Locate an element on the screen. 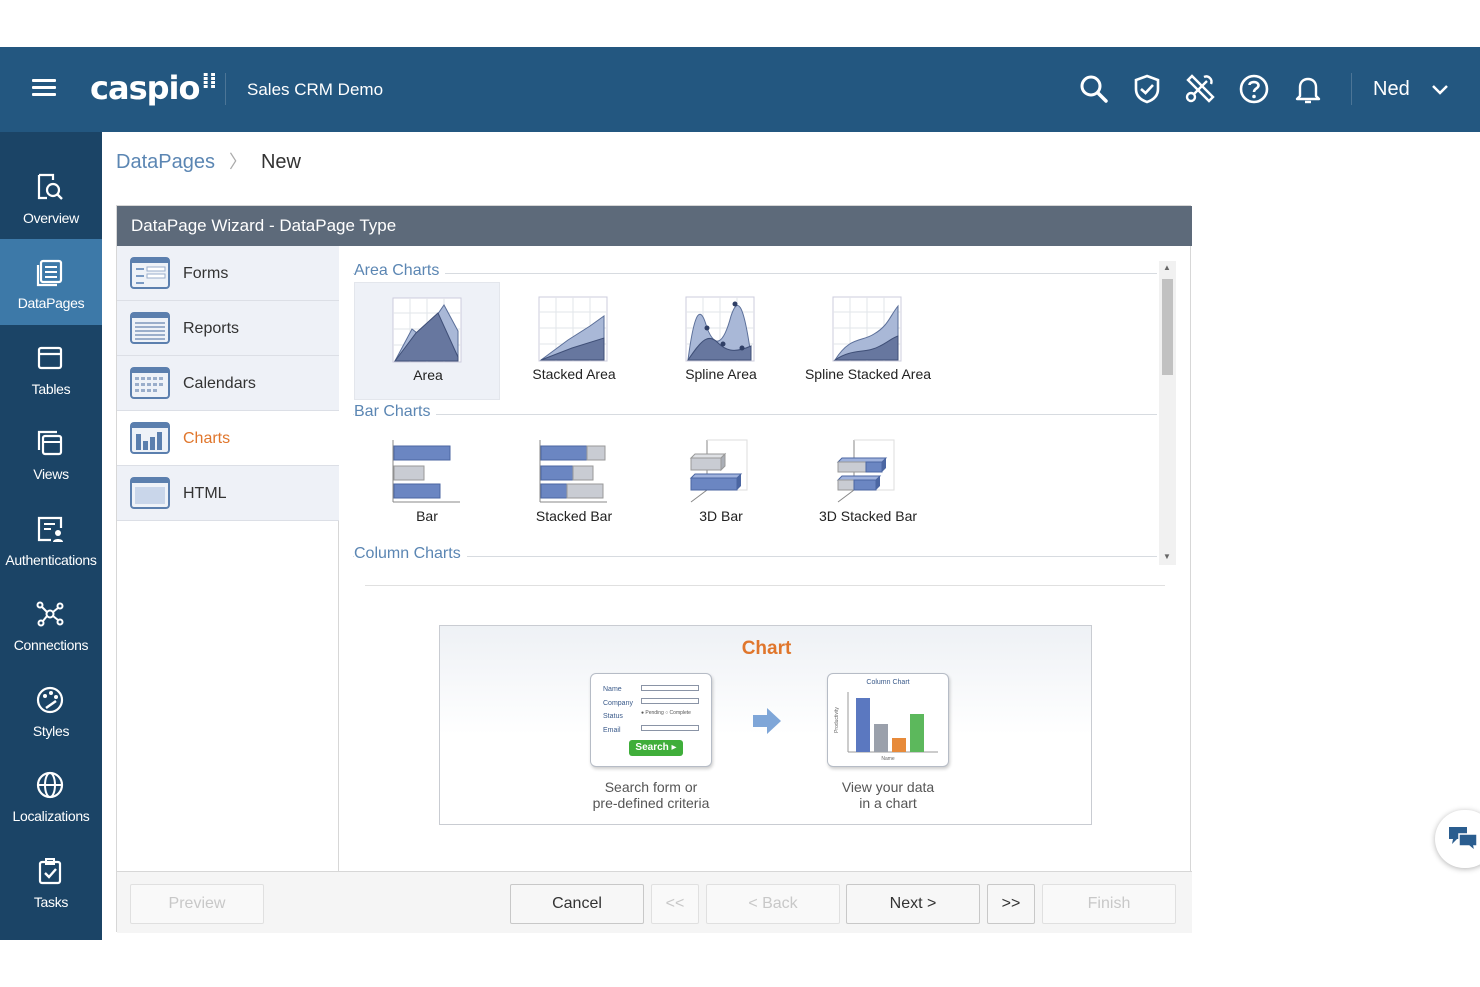 The image size is (1480, 987). spline-area-chart-icon is located at coordinates (720, 329).